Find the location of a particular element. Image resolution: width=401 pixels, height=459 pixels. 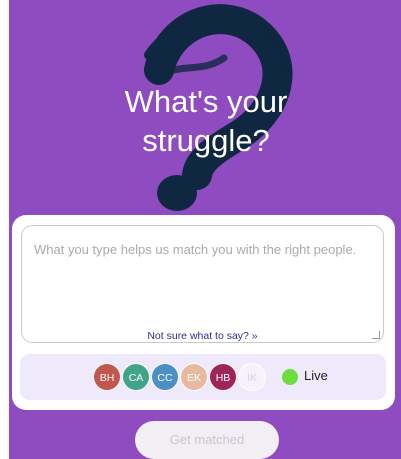

avatar: CC is located at coordinates (165, 377).